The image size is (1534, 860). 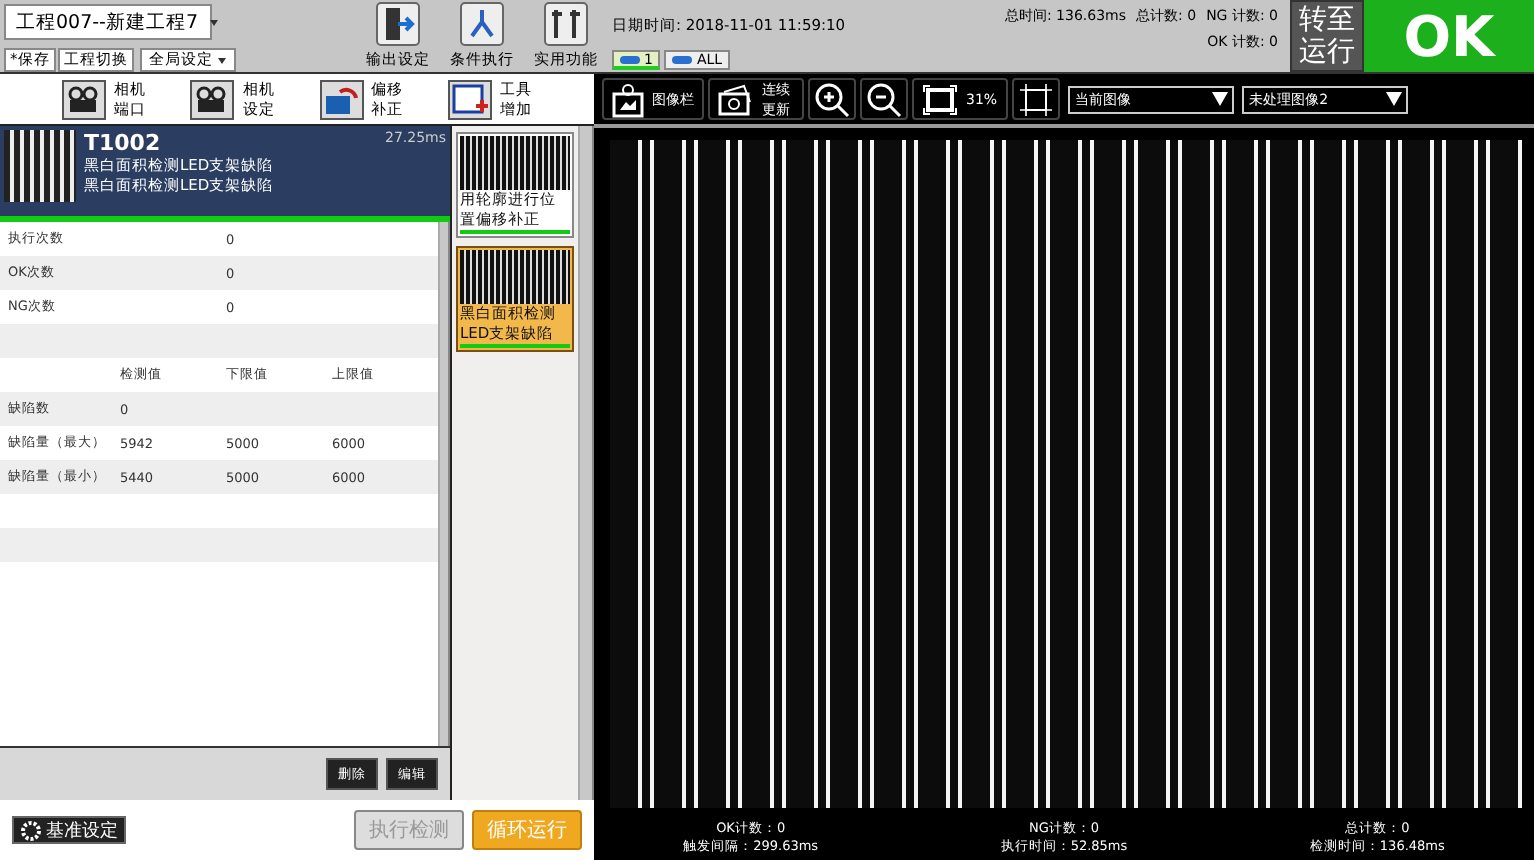 What do you see at coordinates (940, 99) in the screenshot?
I see `fit-icon` at bounding box center [940, 99].